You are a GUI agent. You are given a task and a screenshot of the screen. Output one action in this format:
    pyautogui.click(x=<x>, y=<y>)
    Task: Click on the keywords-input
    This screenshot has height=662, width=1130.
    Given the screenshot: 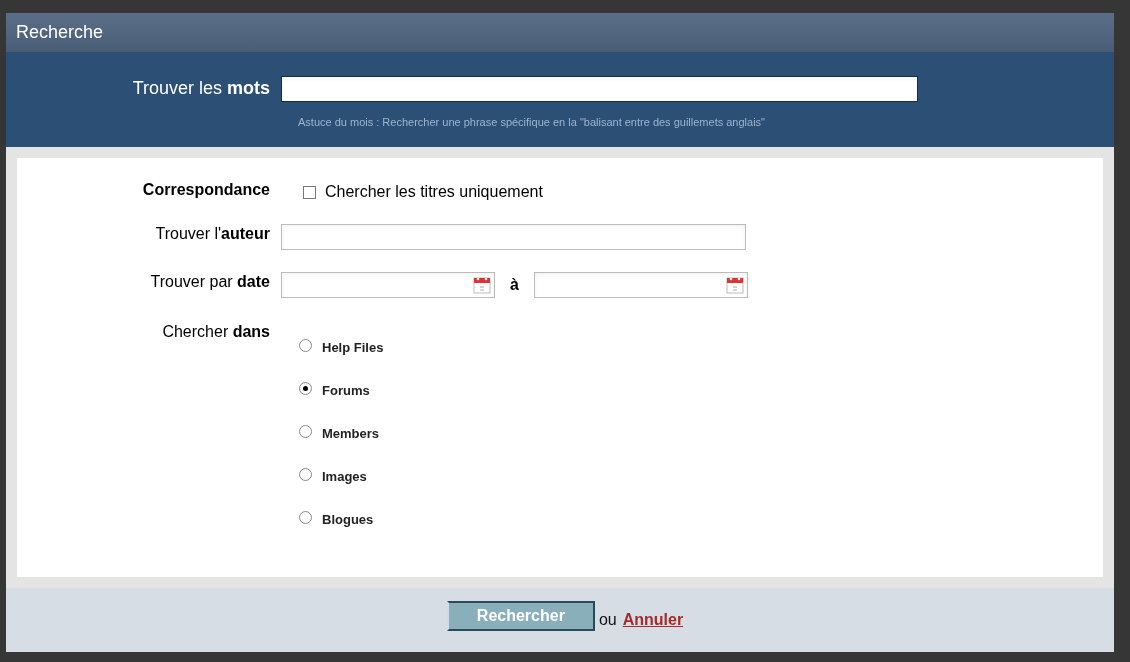 What is the action you would take?
    pyautogui.click(x=599, y=88)
    